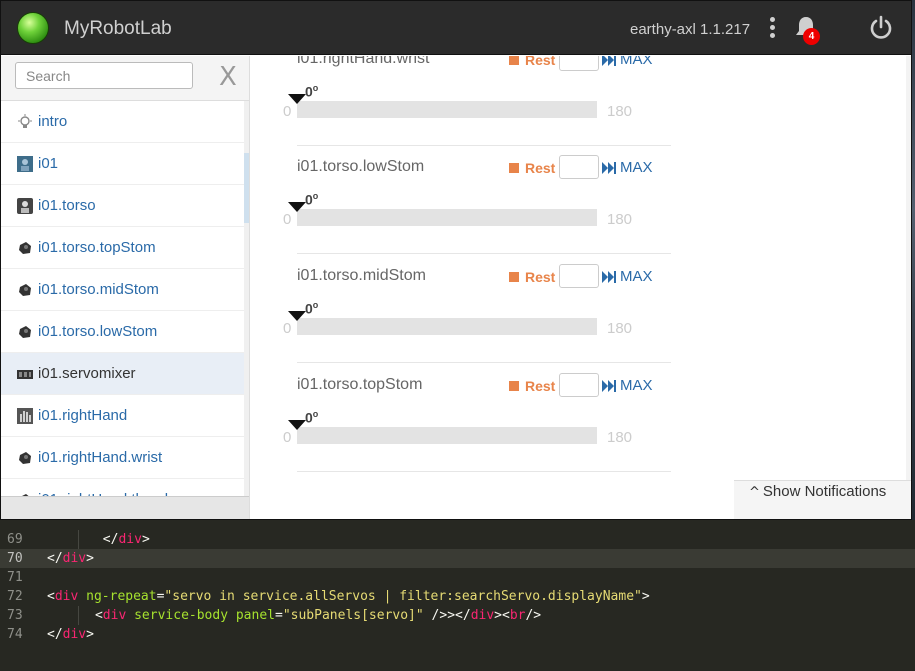 This screenshot has width=915, height=671. What do you see at coordinates (122, 248) in the screenshot?
I see `sidebar-item: i01.torso.topStom` at bounding box center [122, 248].